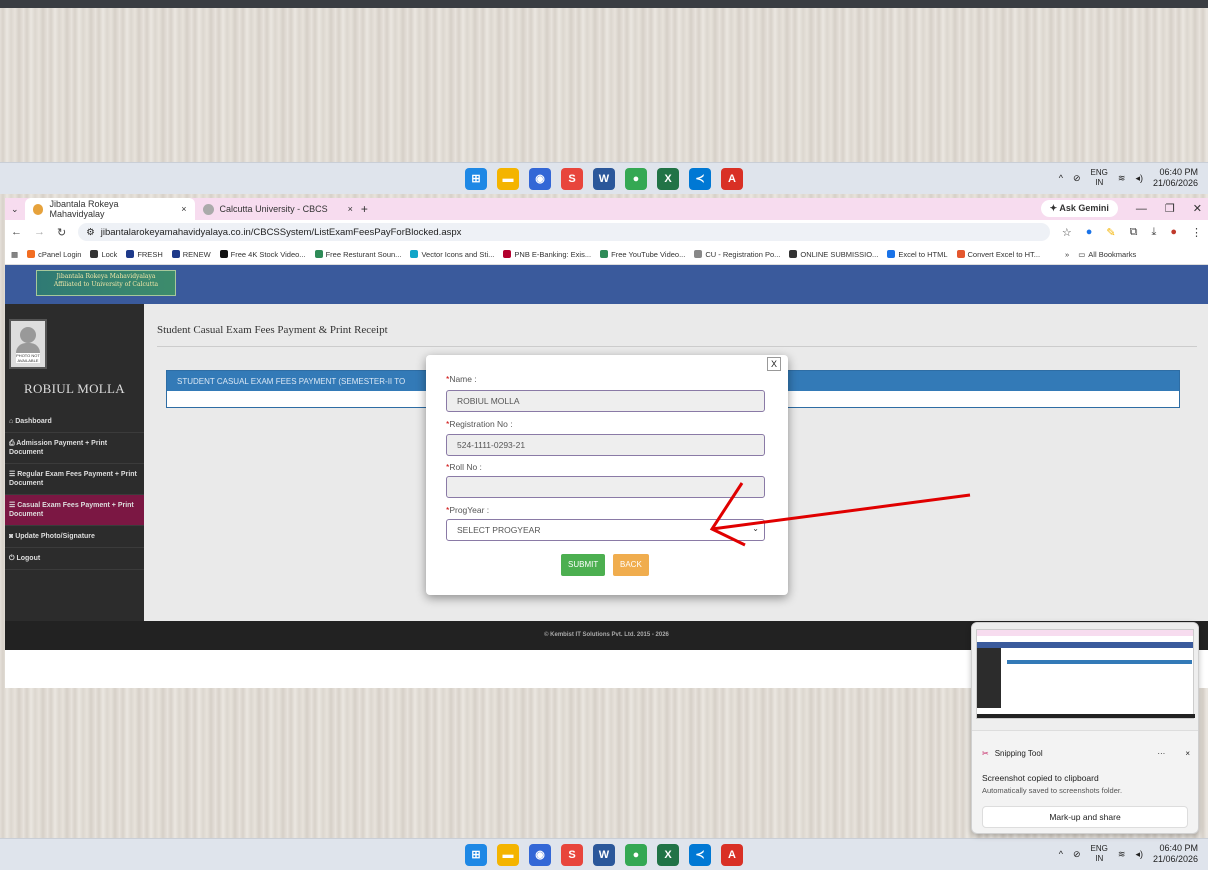 The image size is (1208, 870). Describe the element at coordinates (476, 854) in the screenshot. I see `start-icon: ⊞` at that location.